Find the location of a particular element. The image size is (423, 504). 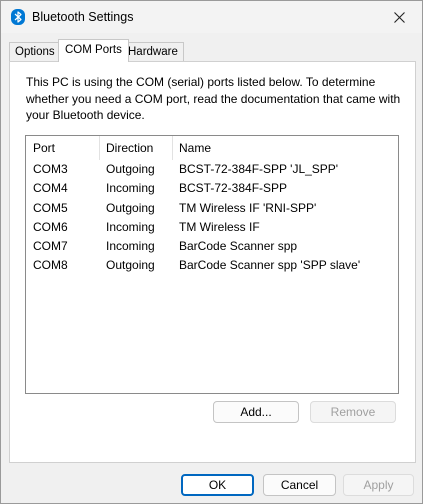

list-row-com7: COM7 Incoming BarCode Scanner spp is located at coordinates (212, 246).